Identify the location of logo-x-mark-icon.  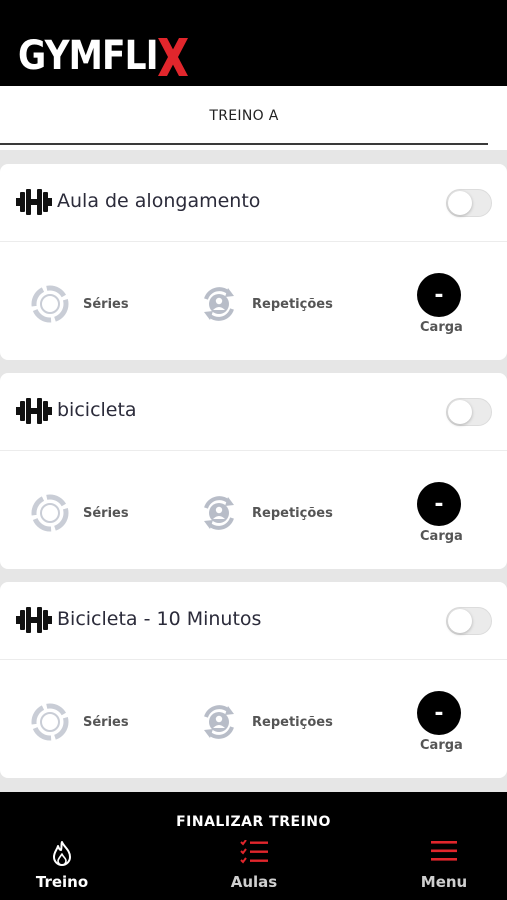
(173, 57).